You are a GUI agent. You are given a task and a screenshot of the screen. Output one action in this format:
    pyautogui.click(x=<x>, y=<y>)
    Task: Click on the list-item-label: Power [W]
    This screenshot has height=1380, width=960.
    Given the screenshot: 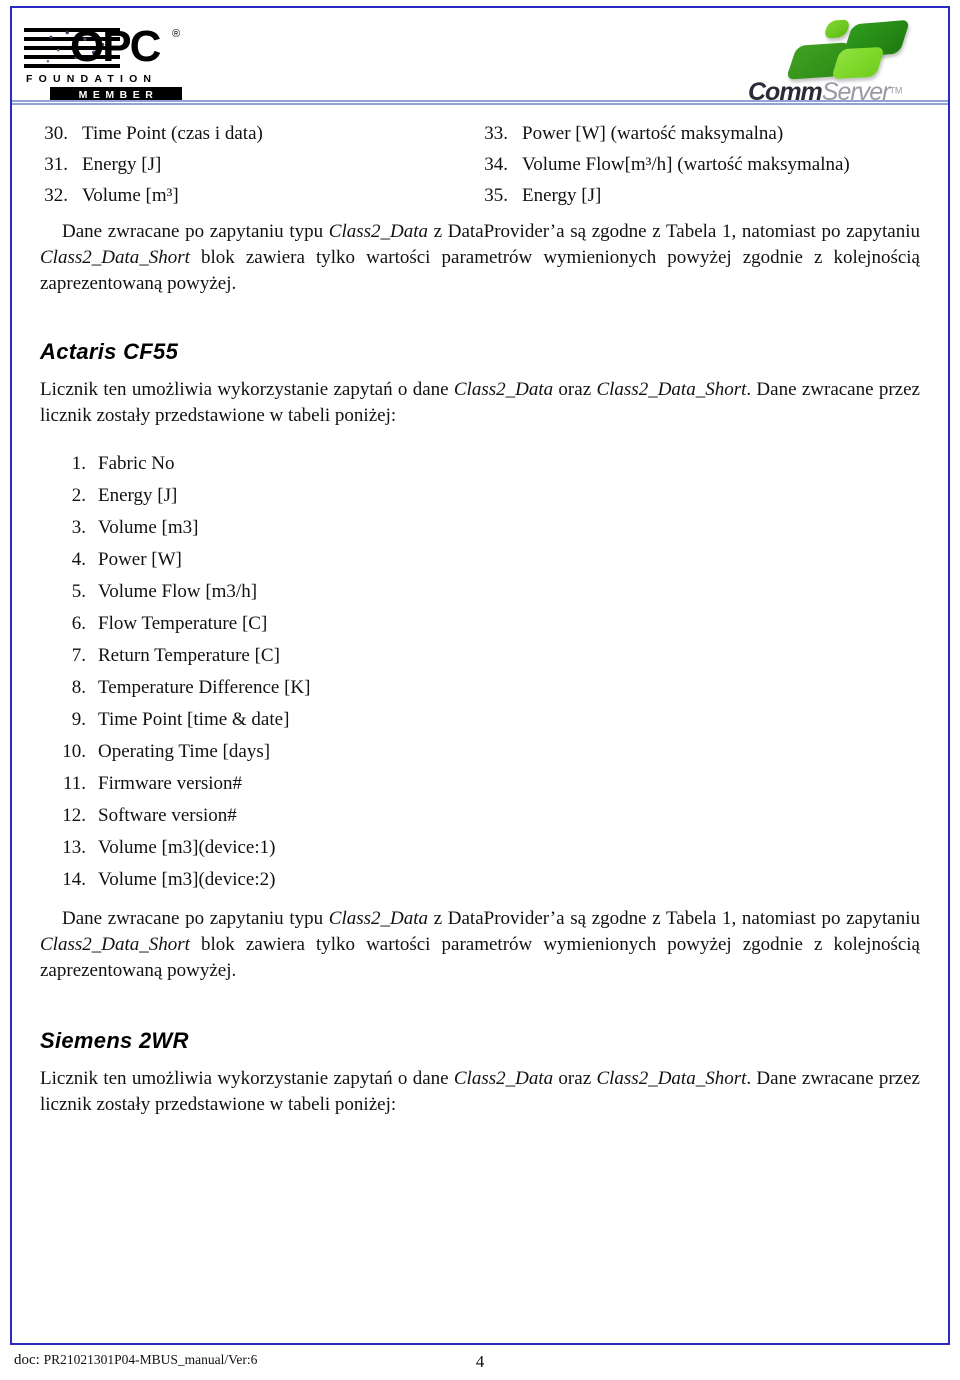 What is the action you would take?
    pyautogui.click(x=140, y=559)
    